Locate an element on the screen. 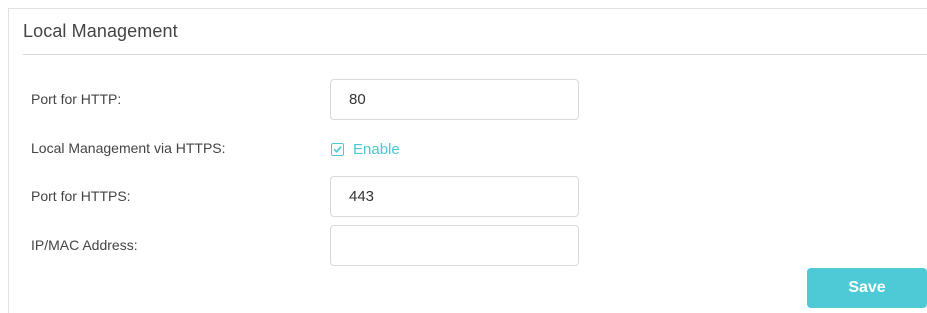 The height and width of the screenshot is (313, 927). https-enable-label: Enable is located at coordinates (376, 149).